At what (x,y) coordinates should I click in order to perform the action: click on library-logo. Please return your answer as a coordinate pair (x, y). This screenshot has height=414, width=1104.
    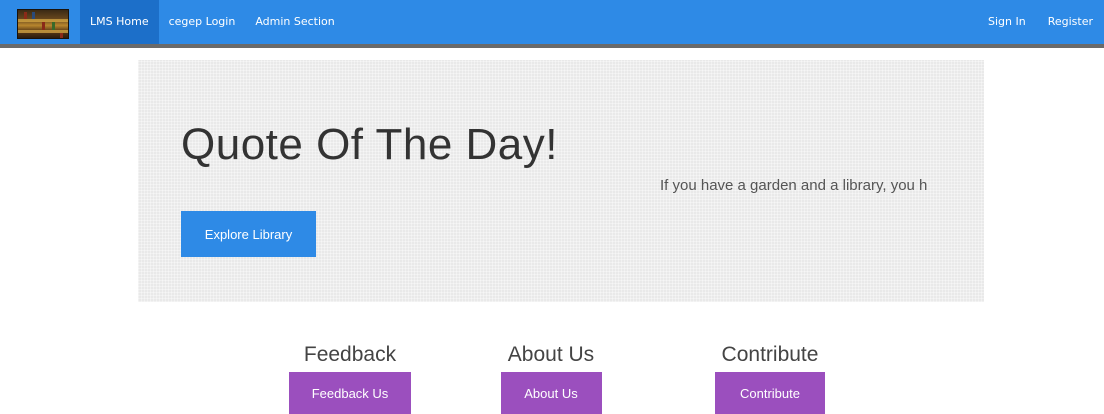
    Looking at the image, I should click on (43, 24).